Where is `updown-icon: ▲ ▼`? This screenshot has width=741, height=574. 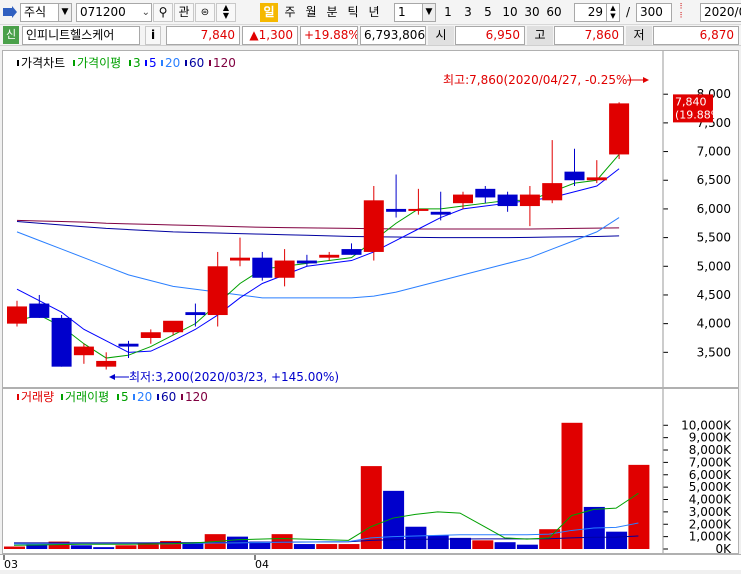 updown-icon: ▲ ▼ is located at coordinates (226, 11).